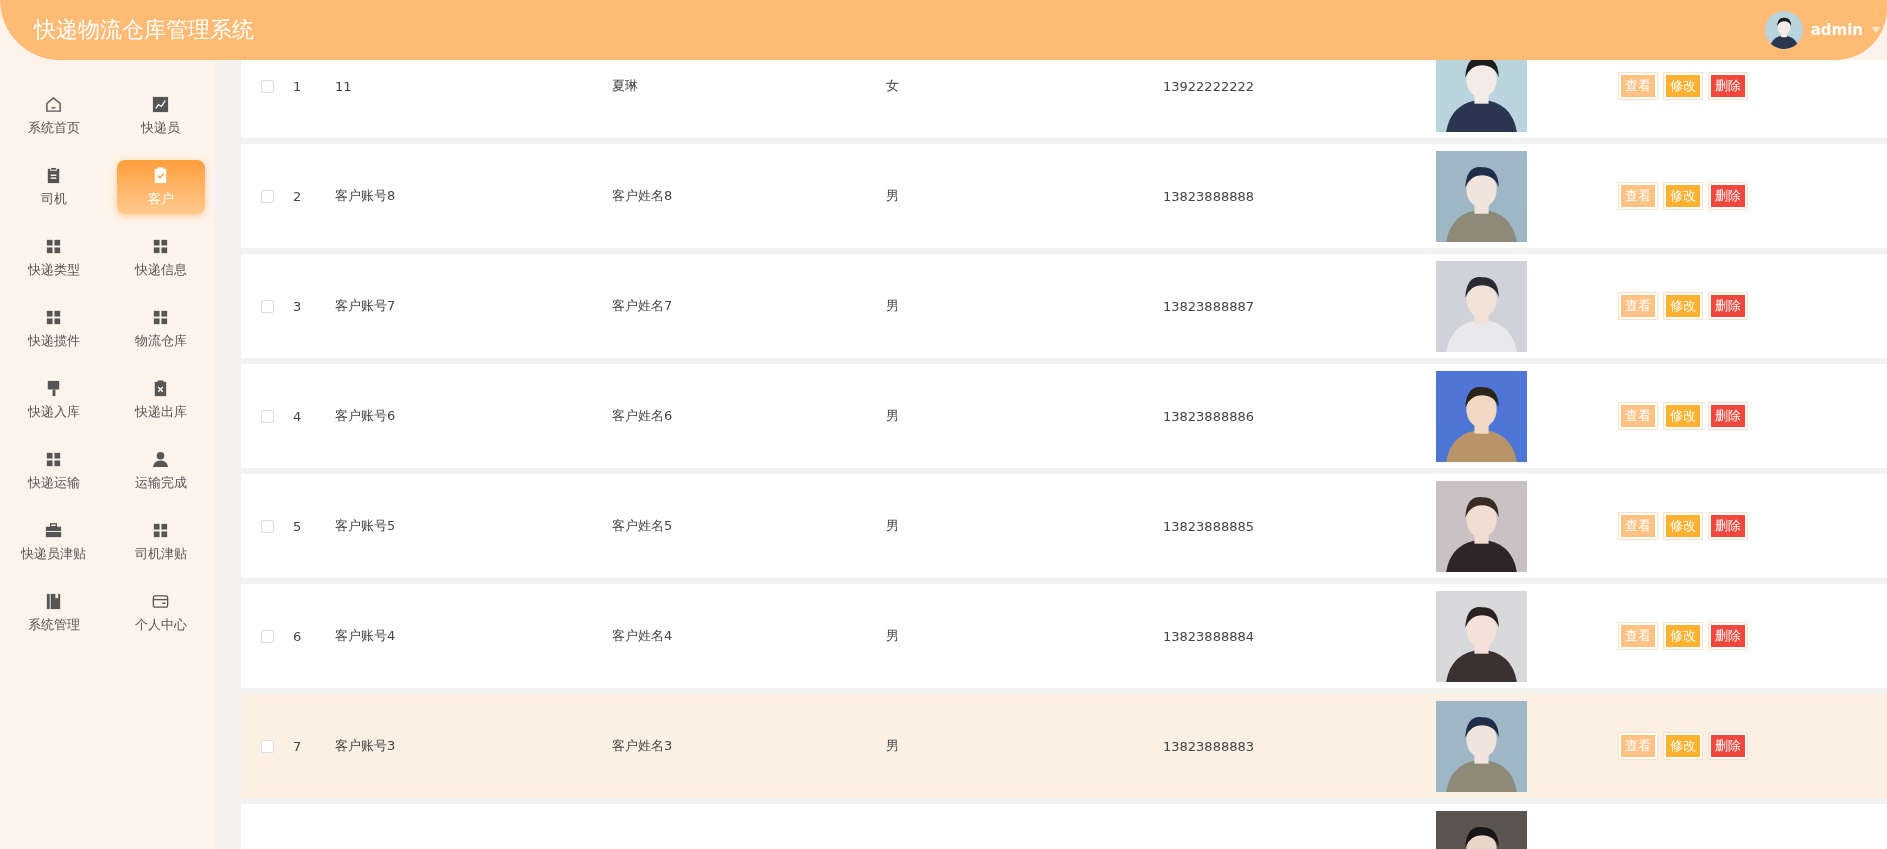  What do you see at coordinates (643, 196) in the screenshot?
I see `table-cell-text: 客户姓名8` at bounding box center [643, 196].